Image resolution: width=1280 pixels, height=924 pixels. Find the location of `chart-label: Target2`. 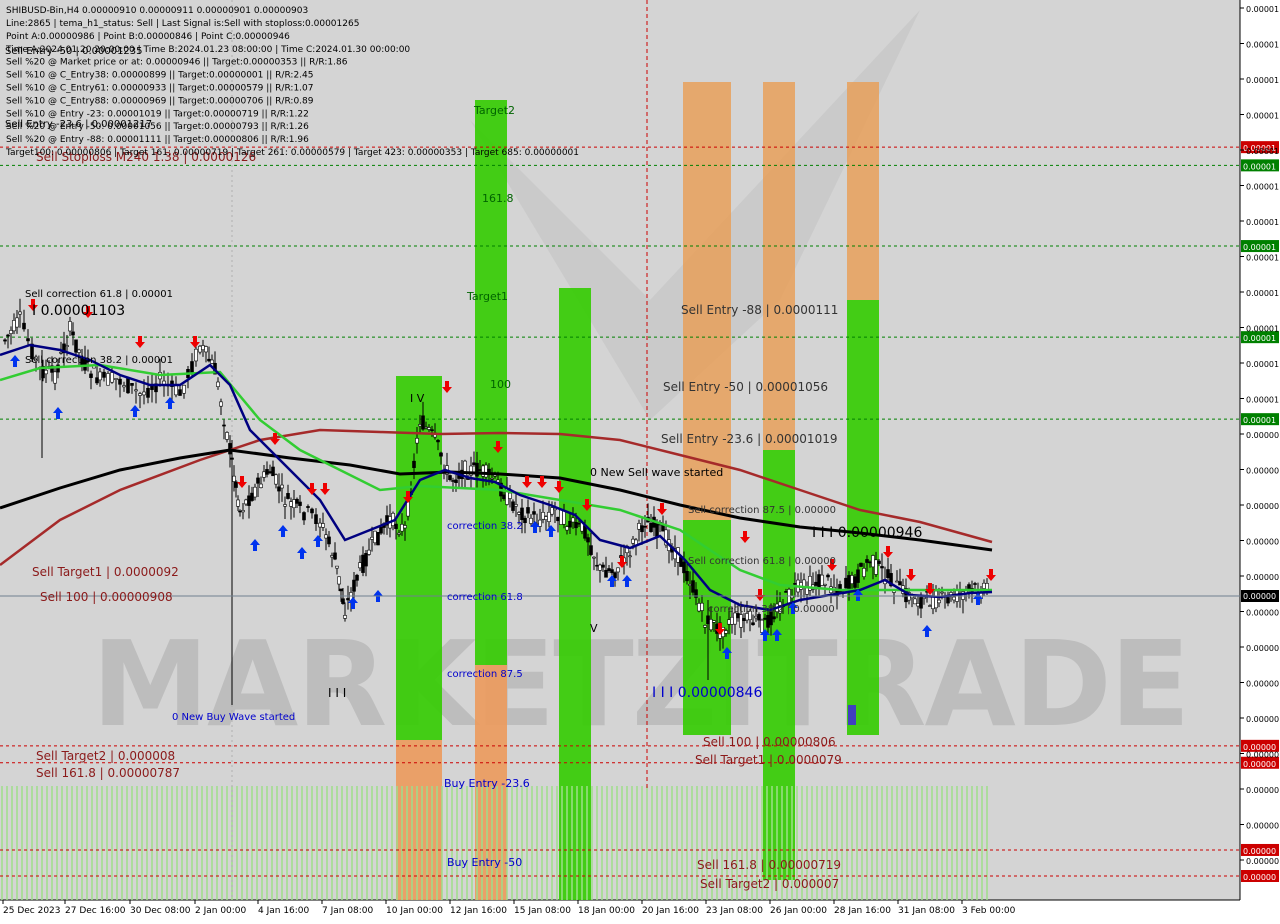

chart-label: Target2 is located at coordinates (494, 110).